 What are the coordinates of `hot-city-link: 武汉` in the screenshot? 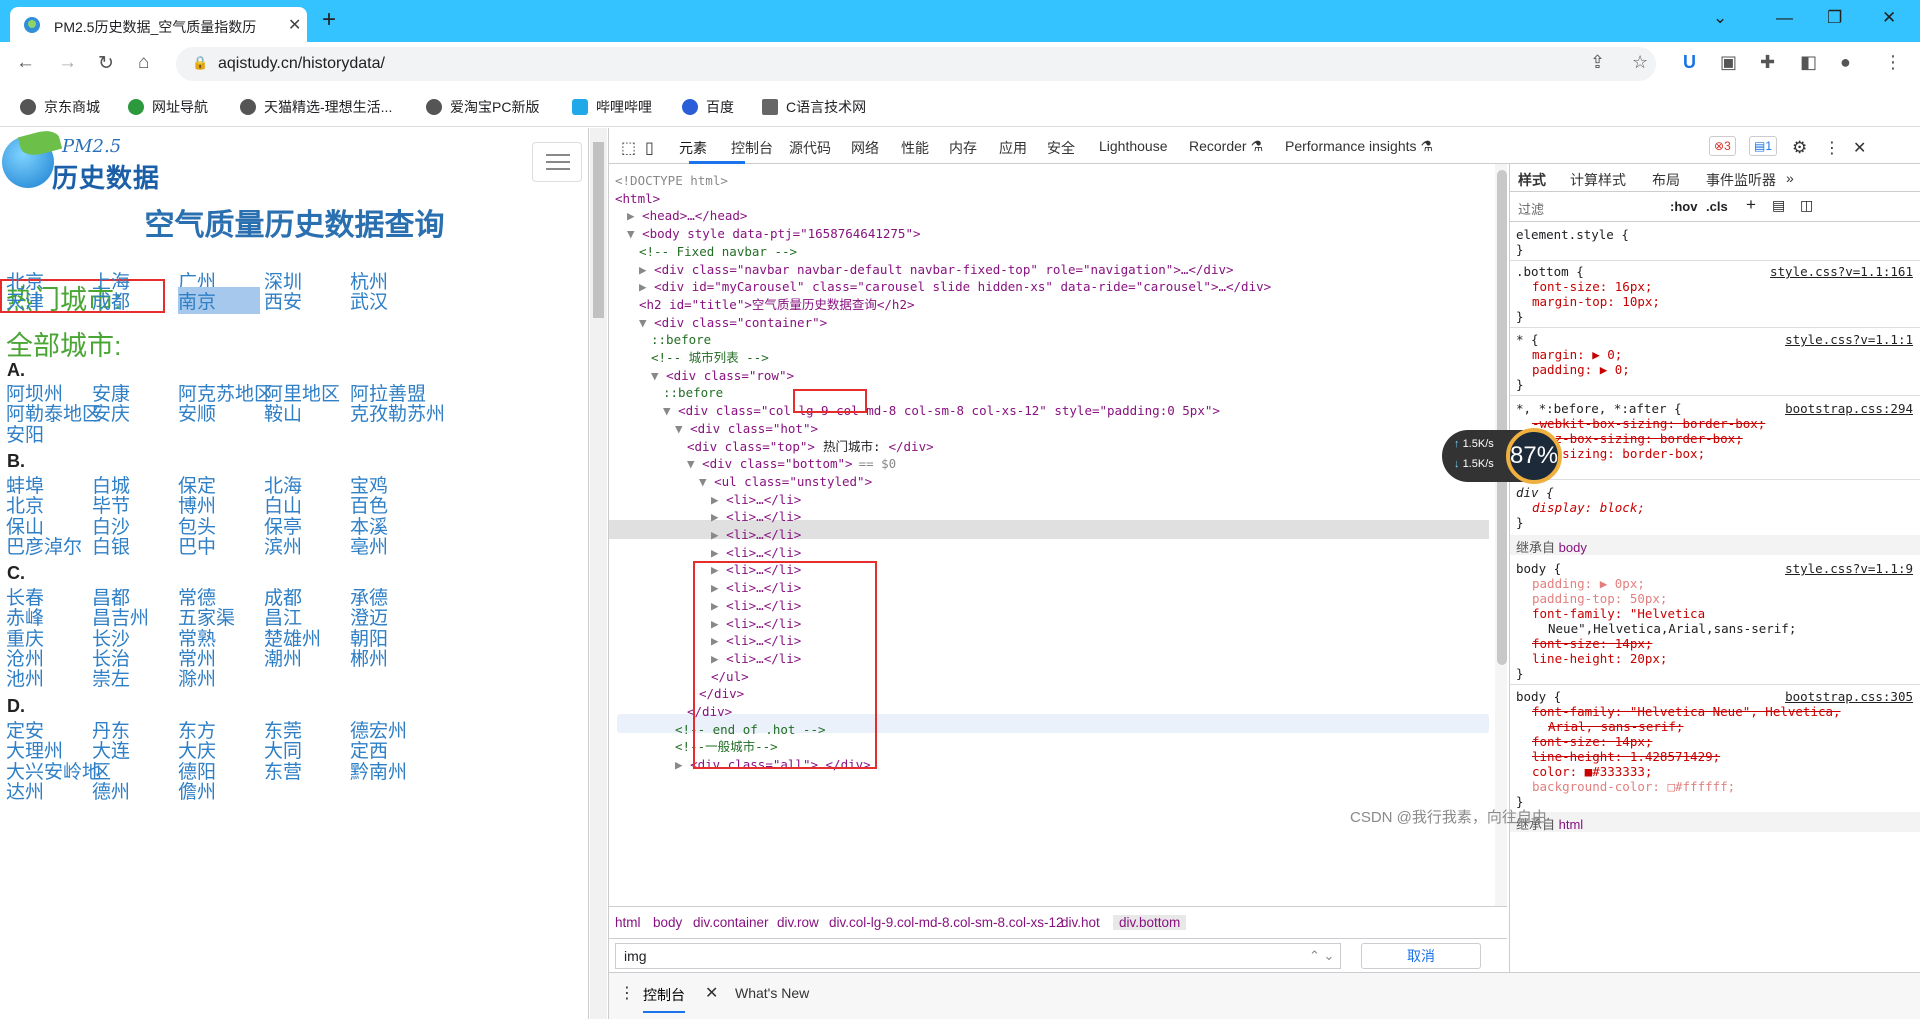 It's located at (369, 300).